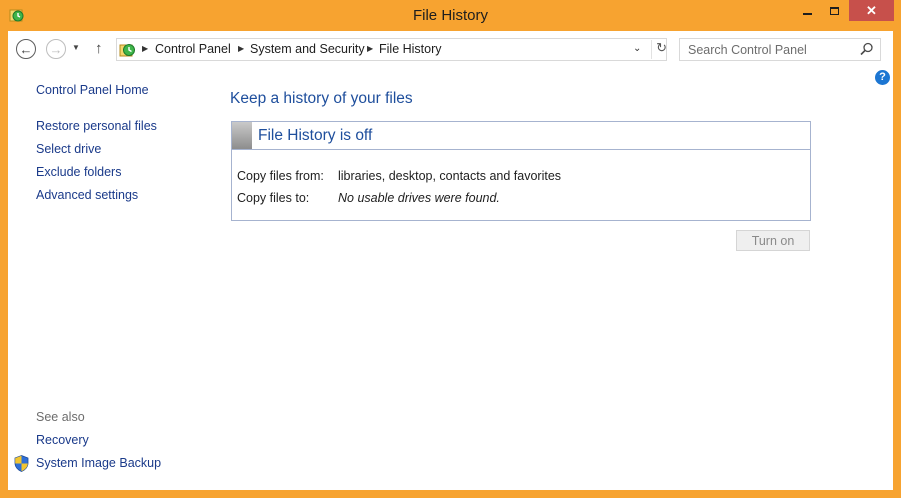 This screenshot has width=901, height=498. What do you see at coordinates (637, 48) in the screenshot?
I see `address-dropdown-icon: ⌄` at bounding box center [637, 48].